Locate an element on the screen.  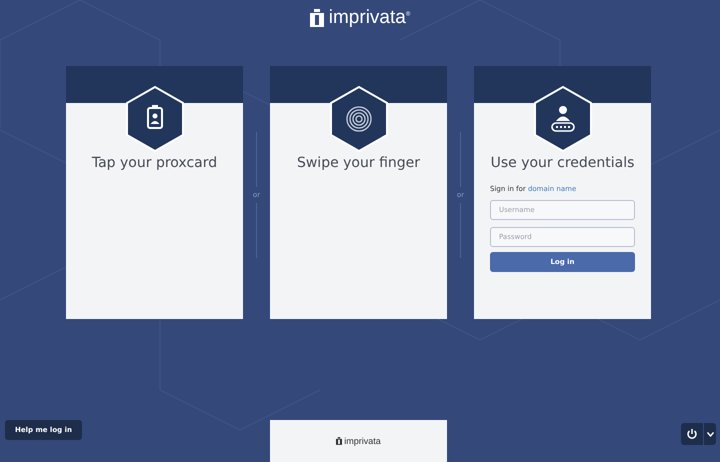
method-title: Use your credentials is located at coordinates (562, 163).